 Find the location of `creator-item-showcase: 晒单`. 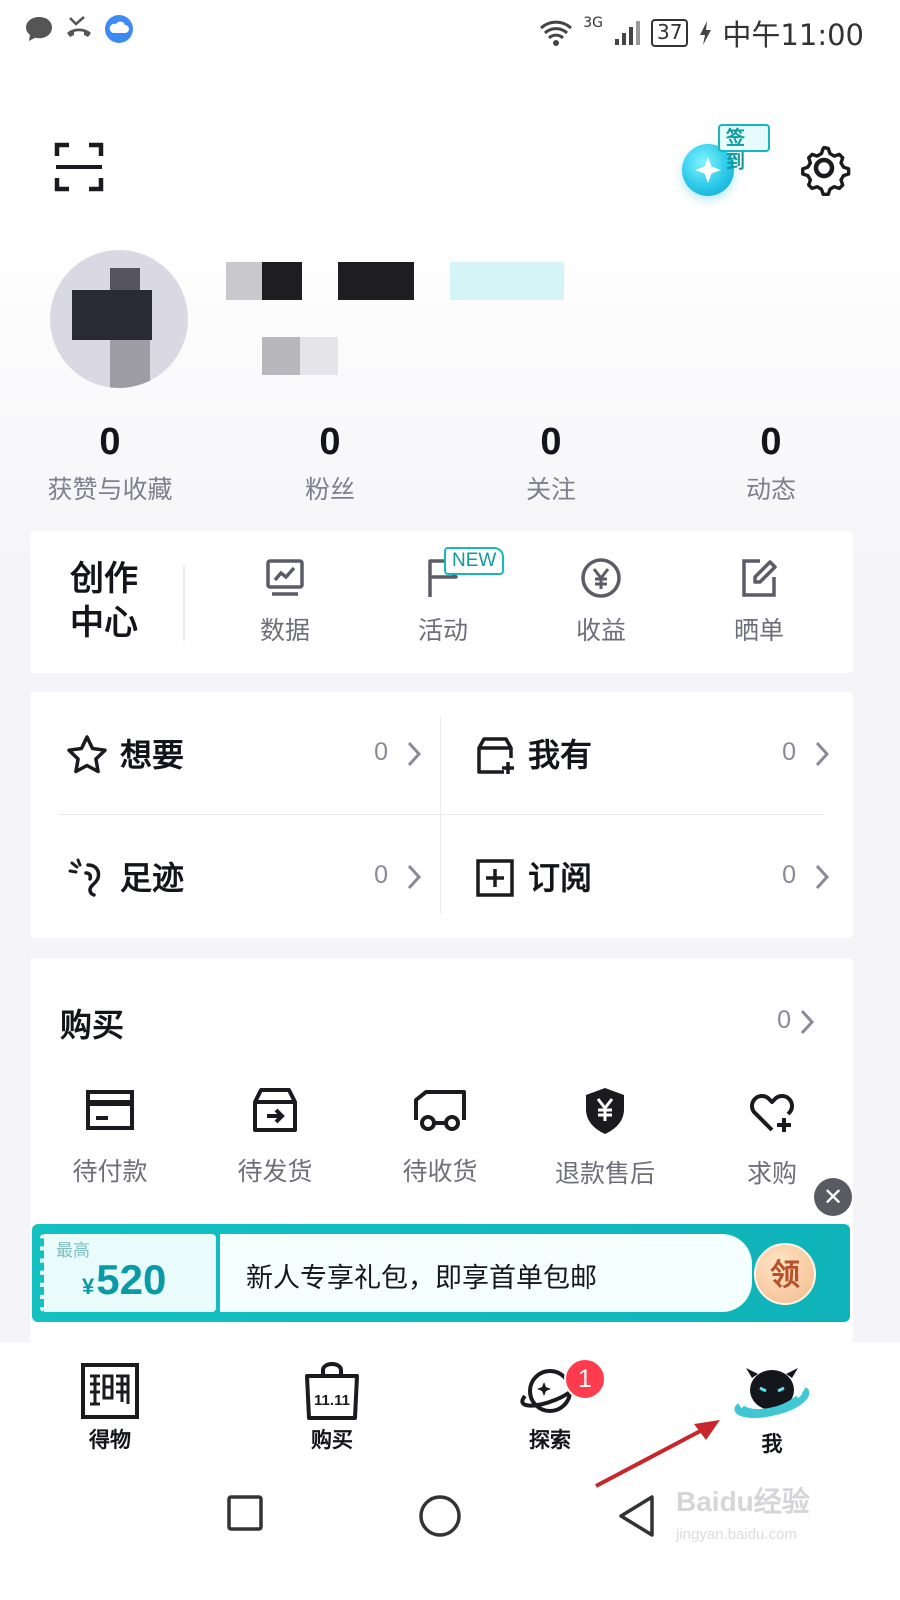

creator-item-showcase: 晒单 is located at coordinates (759, 602).